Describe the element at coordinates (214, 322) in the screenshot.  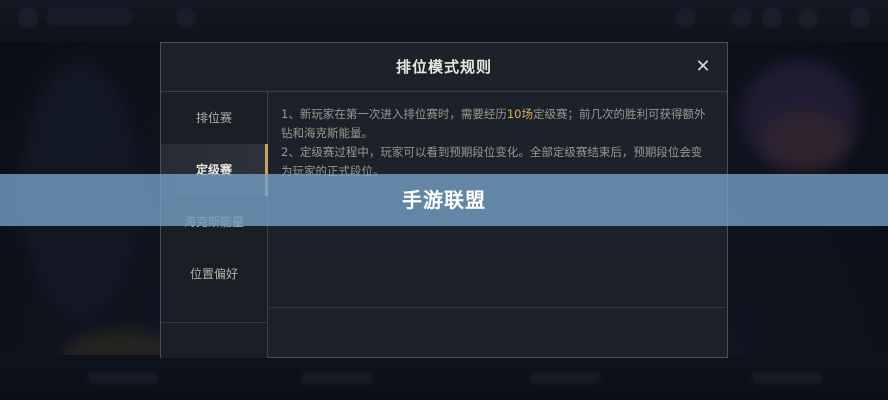
I see `sidebar-divider` at that location.